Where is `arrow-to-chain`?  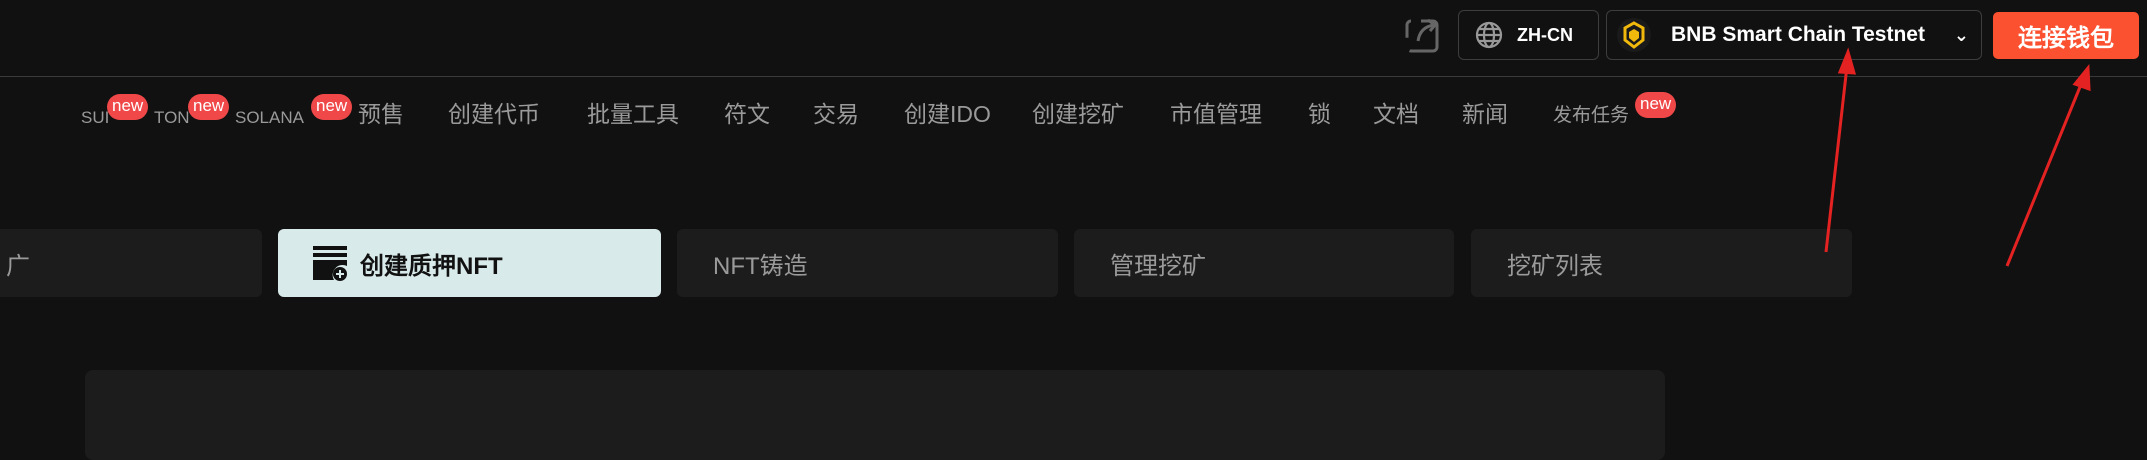
arrow-to-chain is located at coordinates (1836, 159).